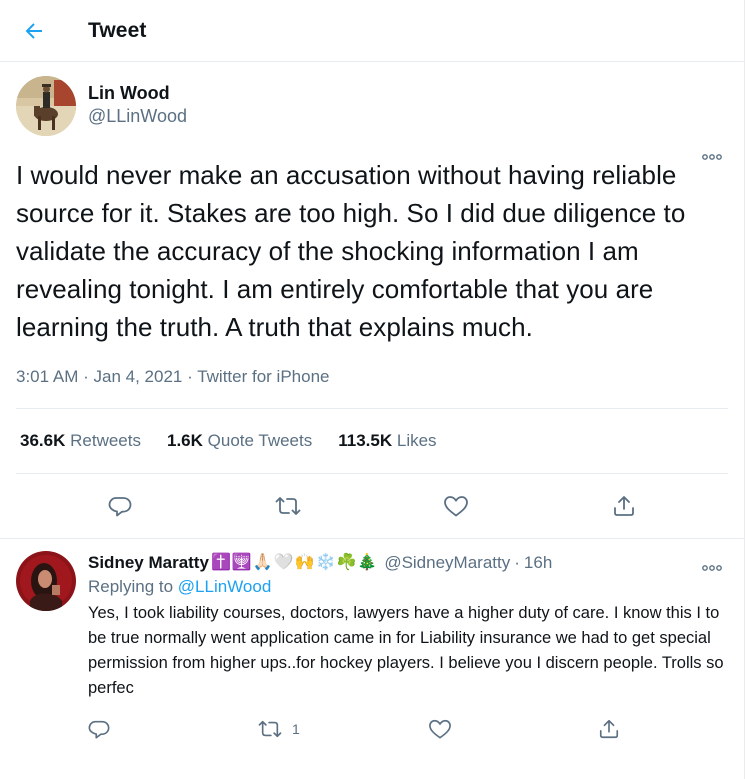 Image resolution: width=747 pixels, height=779 pixels. What do you see at coordinates (260, 440) in the screenshot?
I see `quote-tweets-label: Quote Tweets` at bounding box center [260, 440].